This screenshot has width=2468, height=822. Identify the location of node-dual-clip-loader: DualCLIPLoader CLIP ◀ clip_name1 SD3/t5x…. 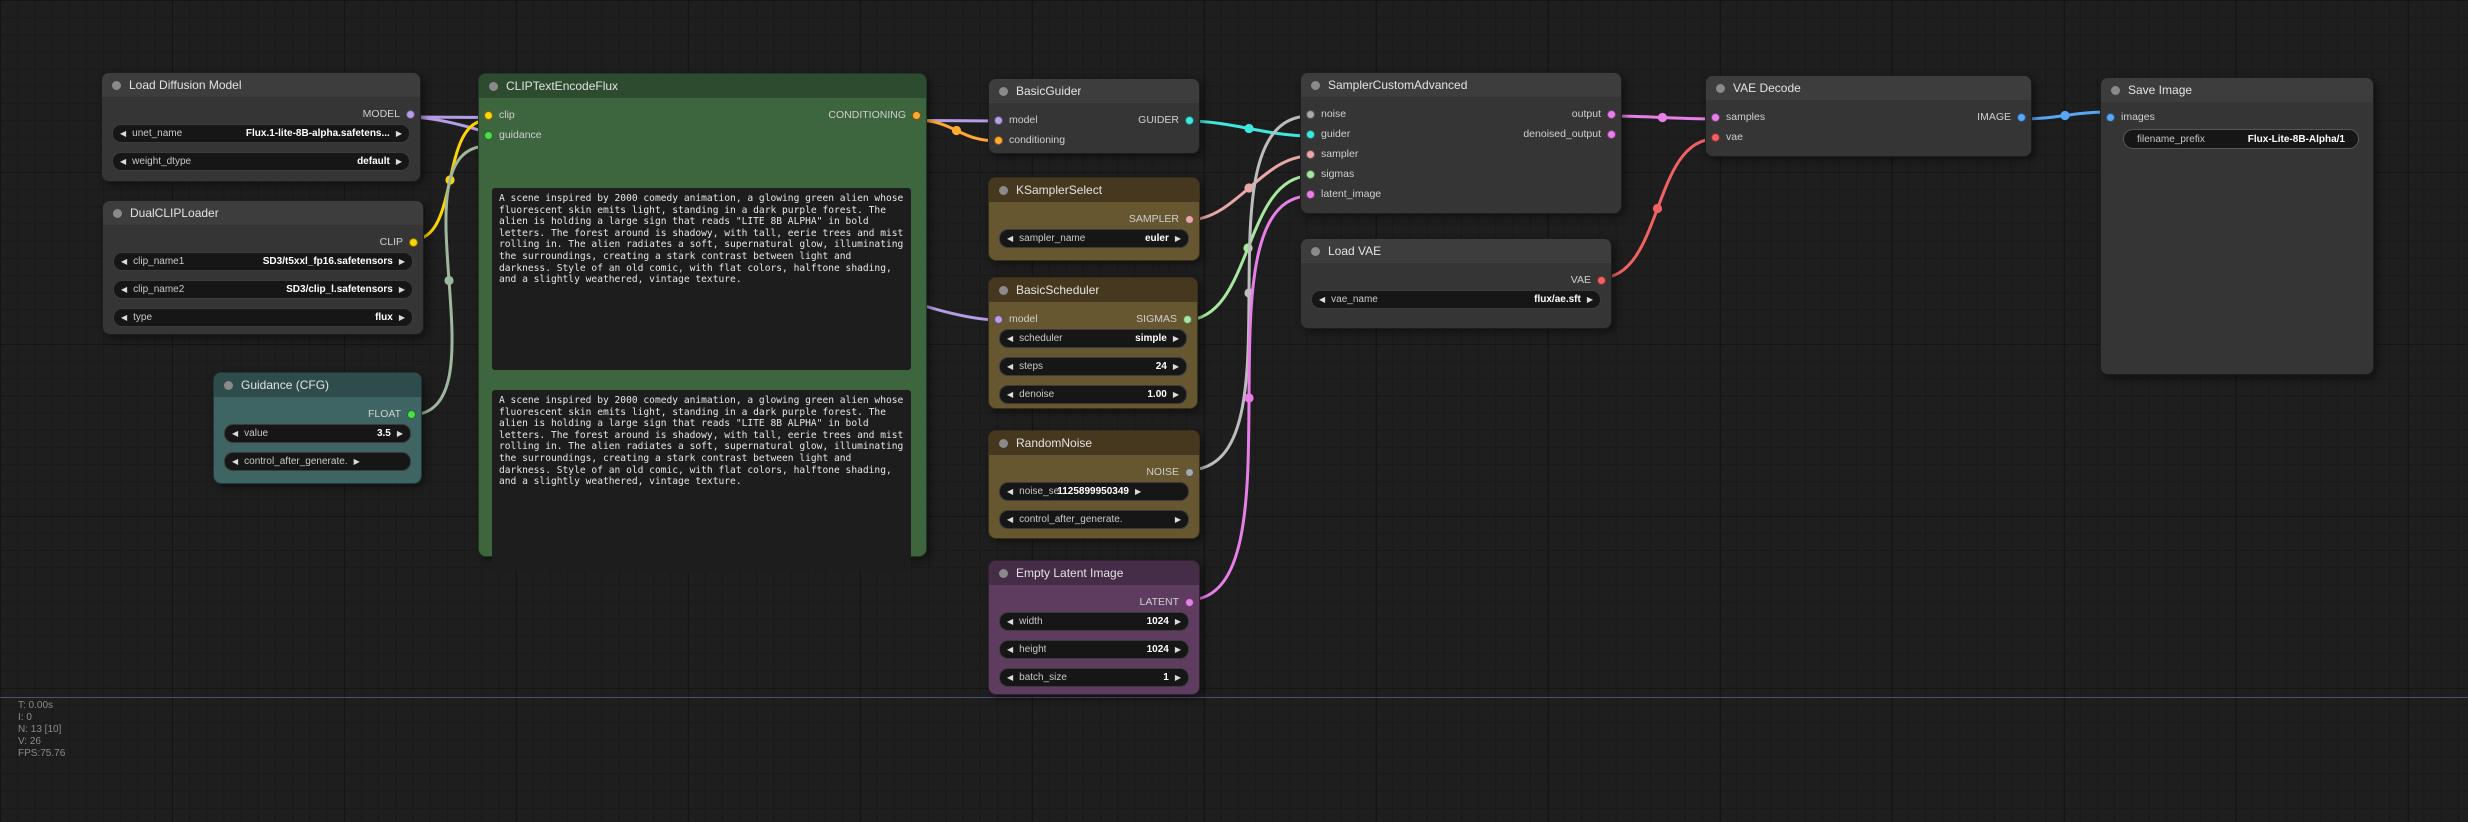
(263, 267).